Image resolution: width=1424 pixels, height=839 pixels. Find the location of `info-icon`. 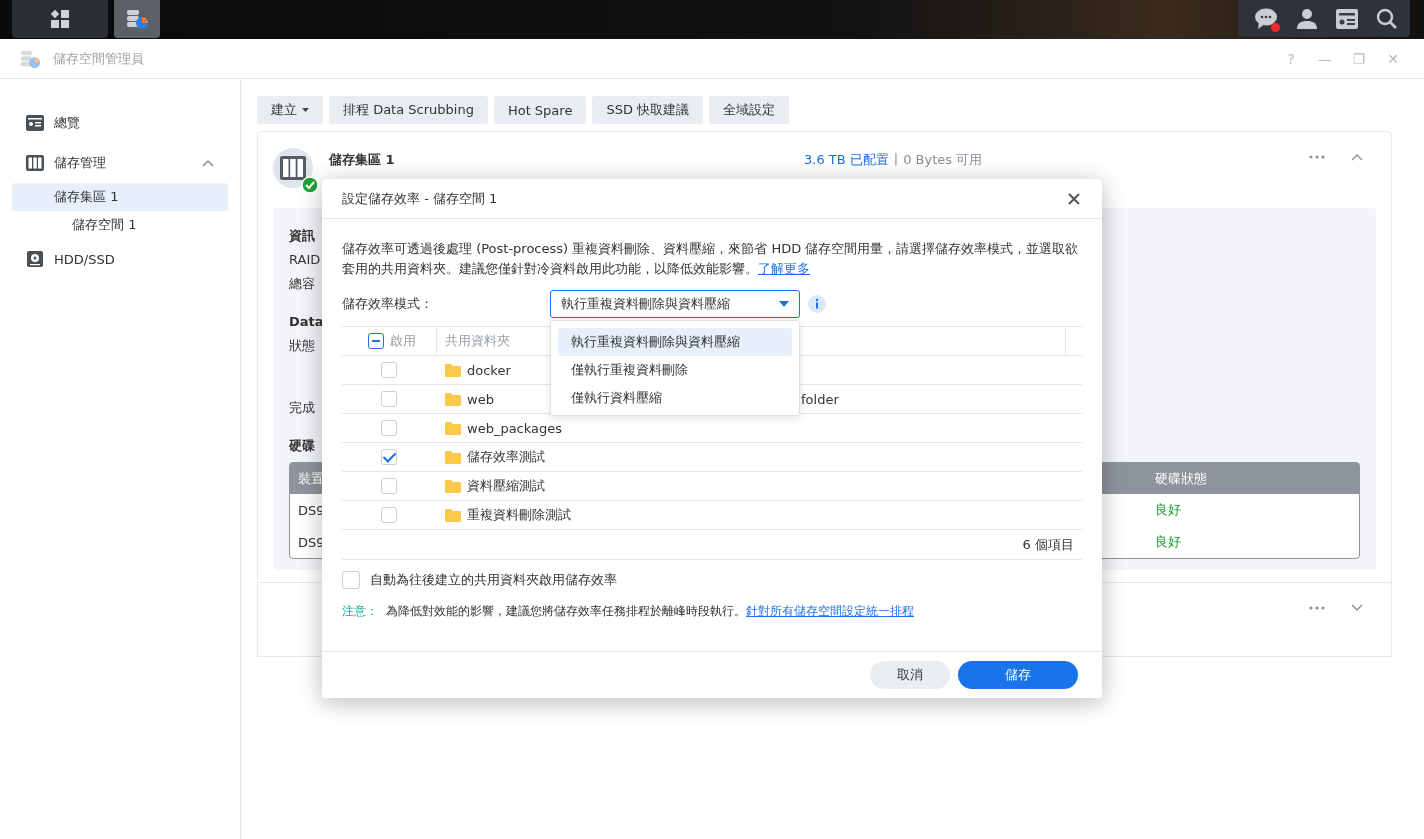

info-icon is located at coordinates (817, 304).